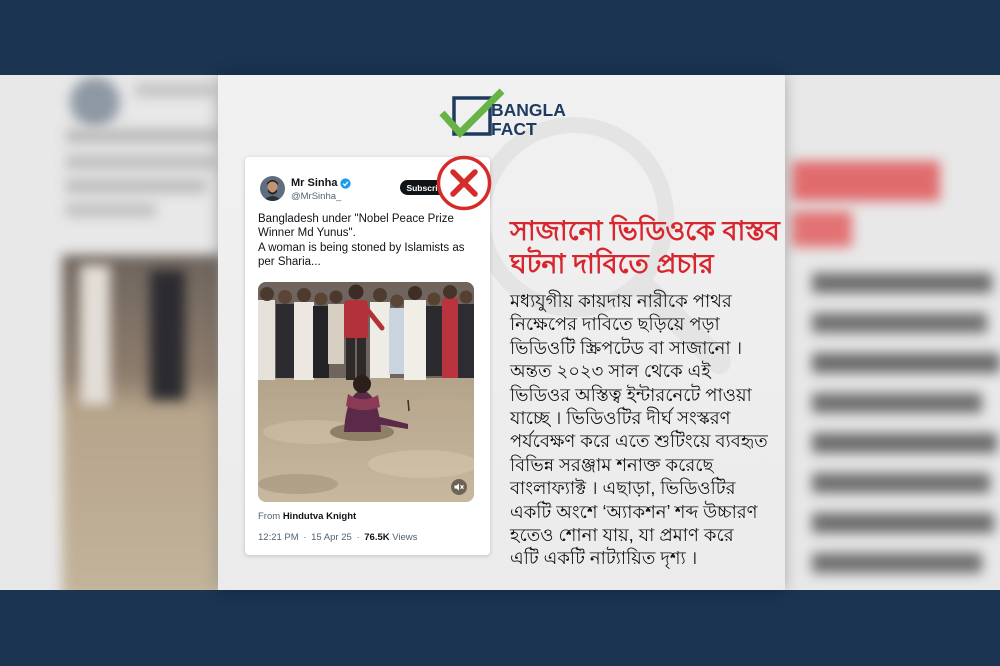 This screenshot has width=1000, height=666. Describe the element at coordinates (377, 537) in the screenshot. I see `views-count: 76.5K` at that location.